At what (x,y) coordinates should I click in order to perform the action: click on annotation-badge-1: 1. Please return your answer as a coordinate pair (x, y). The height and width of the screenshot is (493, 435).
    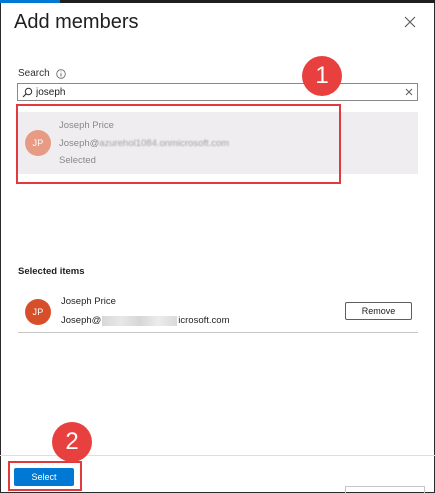
    Looking at the image, I should click on (322, 76).